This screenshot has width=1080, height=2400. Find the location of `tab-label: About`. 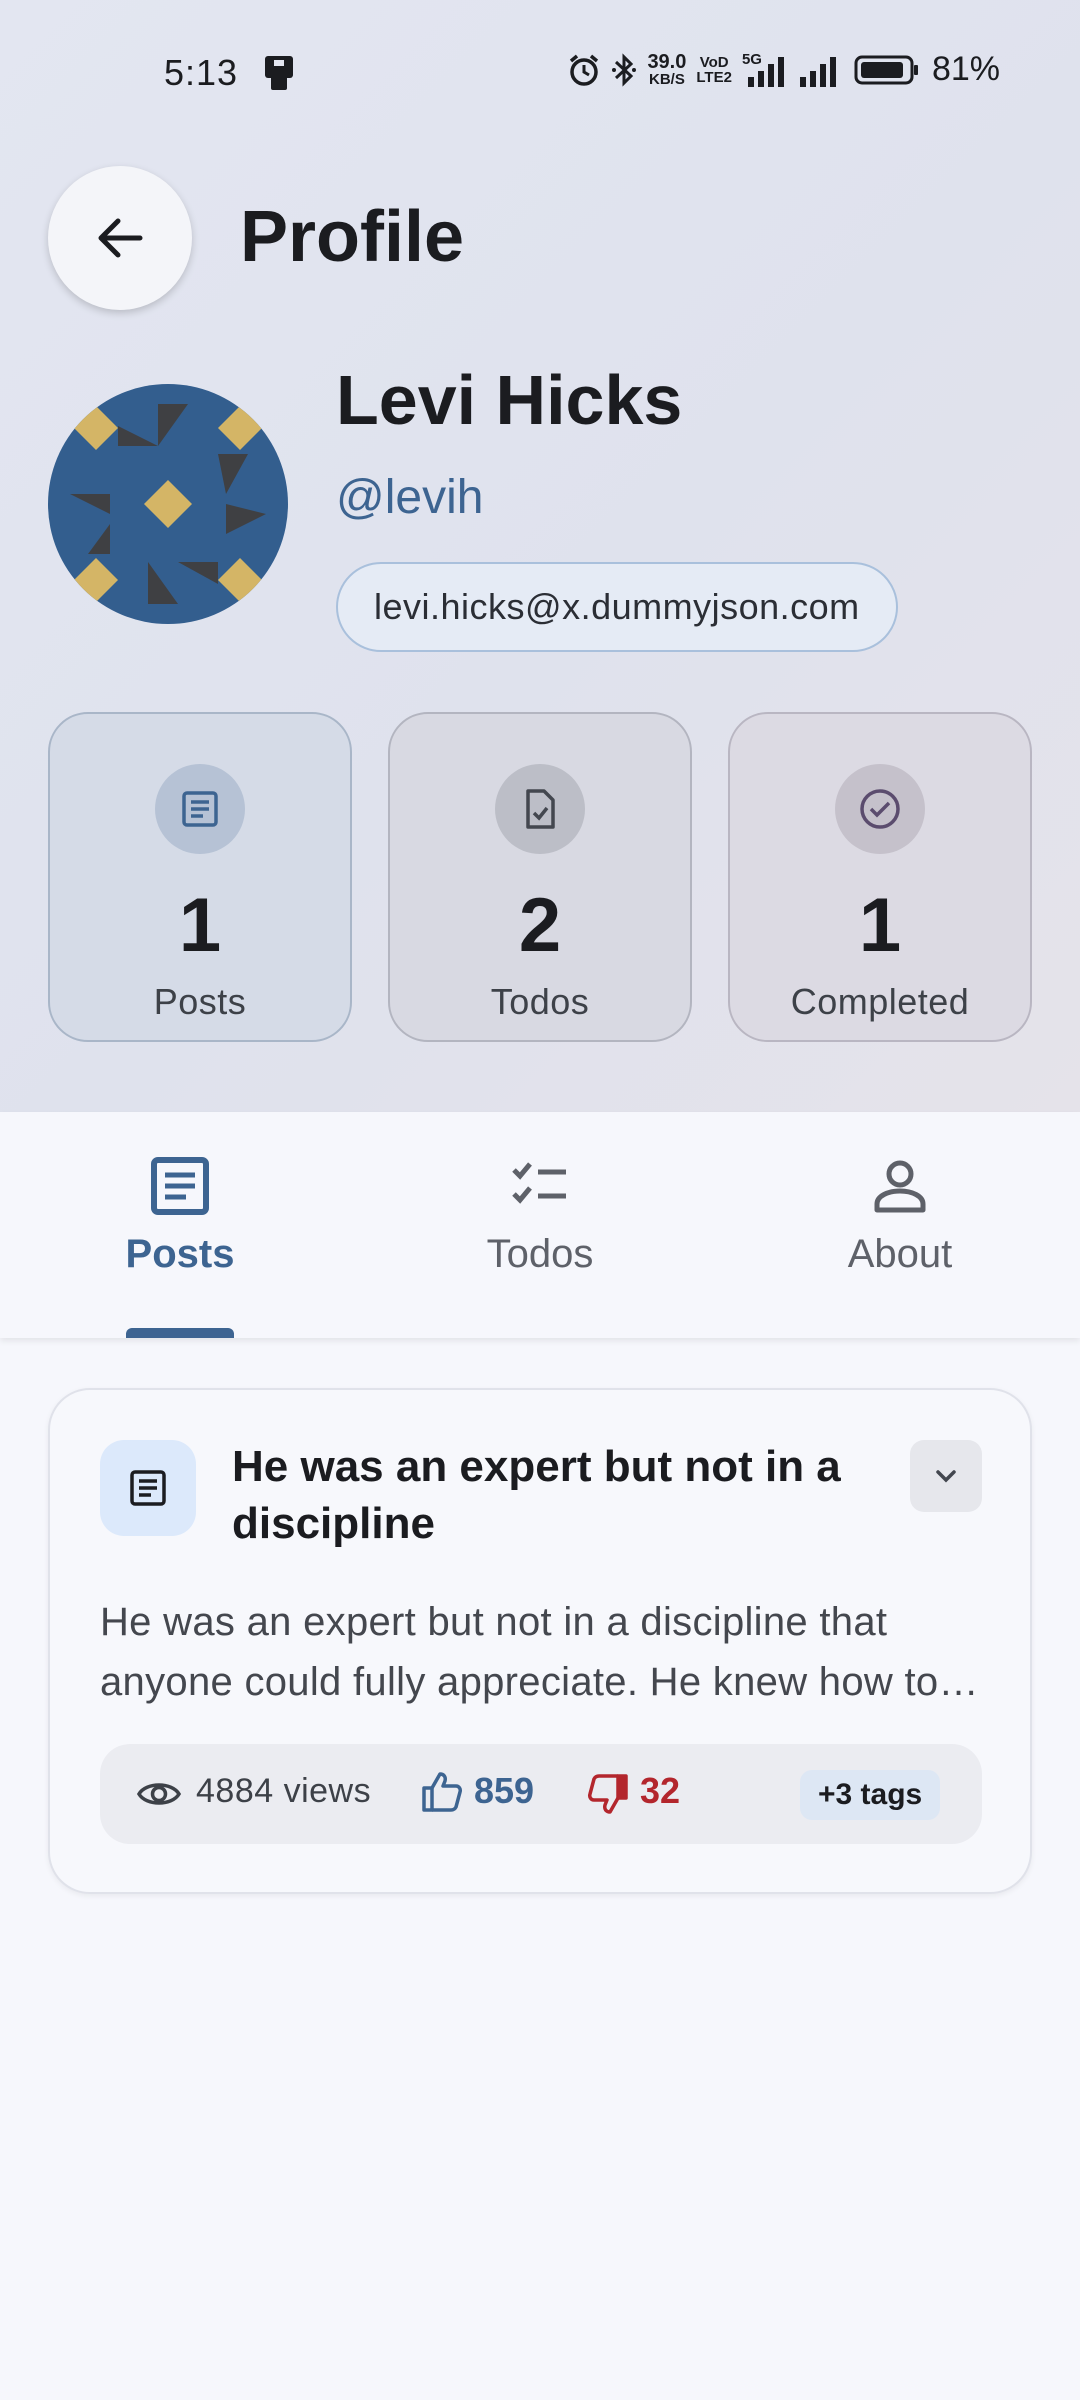

tab-label: About is located at coordinates (900, 1254).